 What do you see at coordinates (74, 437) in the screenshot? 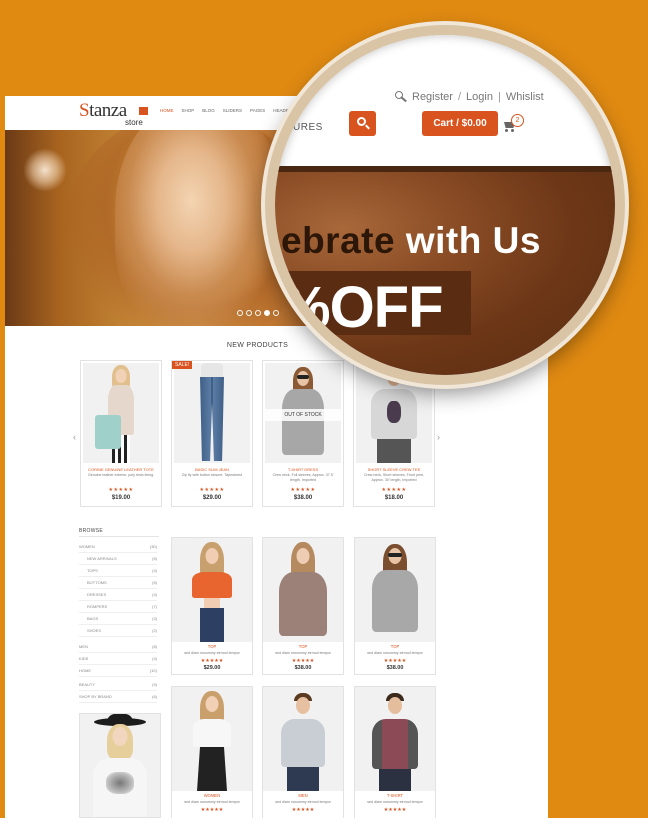
I see `prev-arrow-icon: ‹` at bounding box center [74, 437].